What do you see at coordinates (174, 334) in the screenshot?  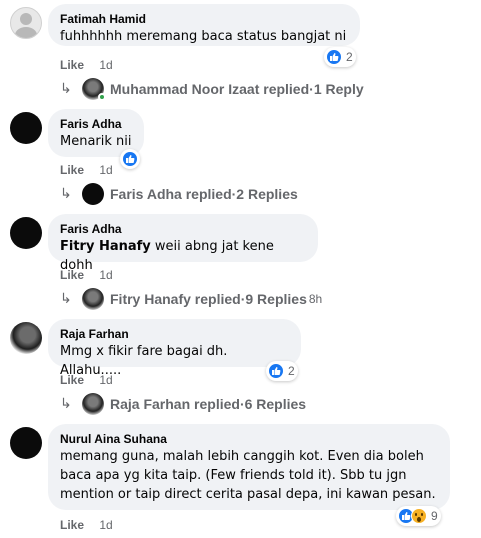 I see `comment-author: Raja Farhan` at bounding box center [174, 334].